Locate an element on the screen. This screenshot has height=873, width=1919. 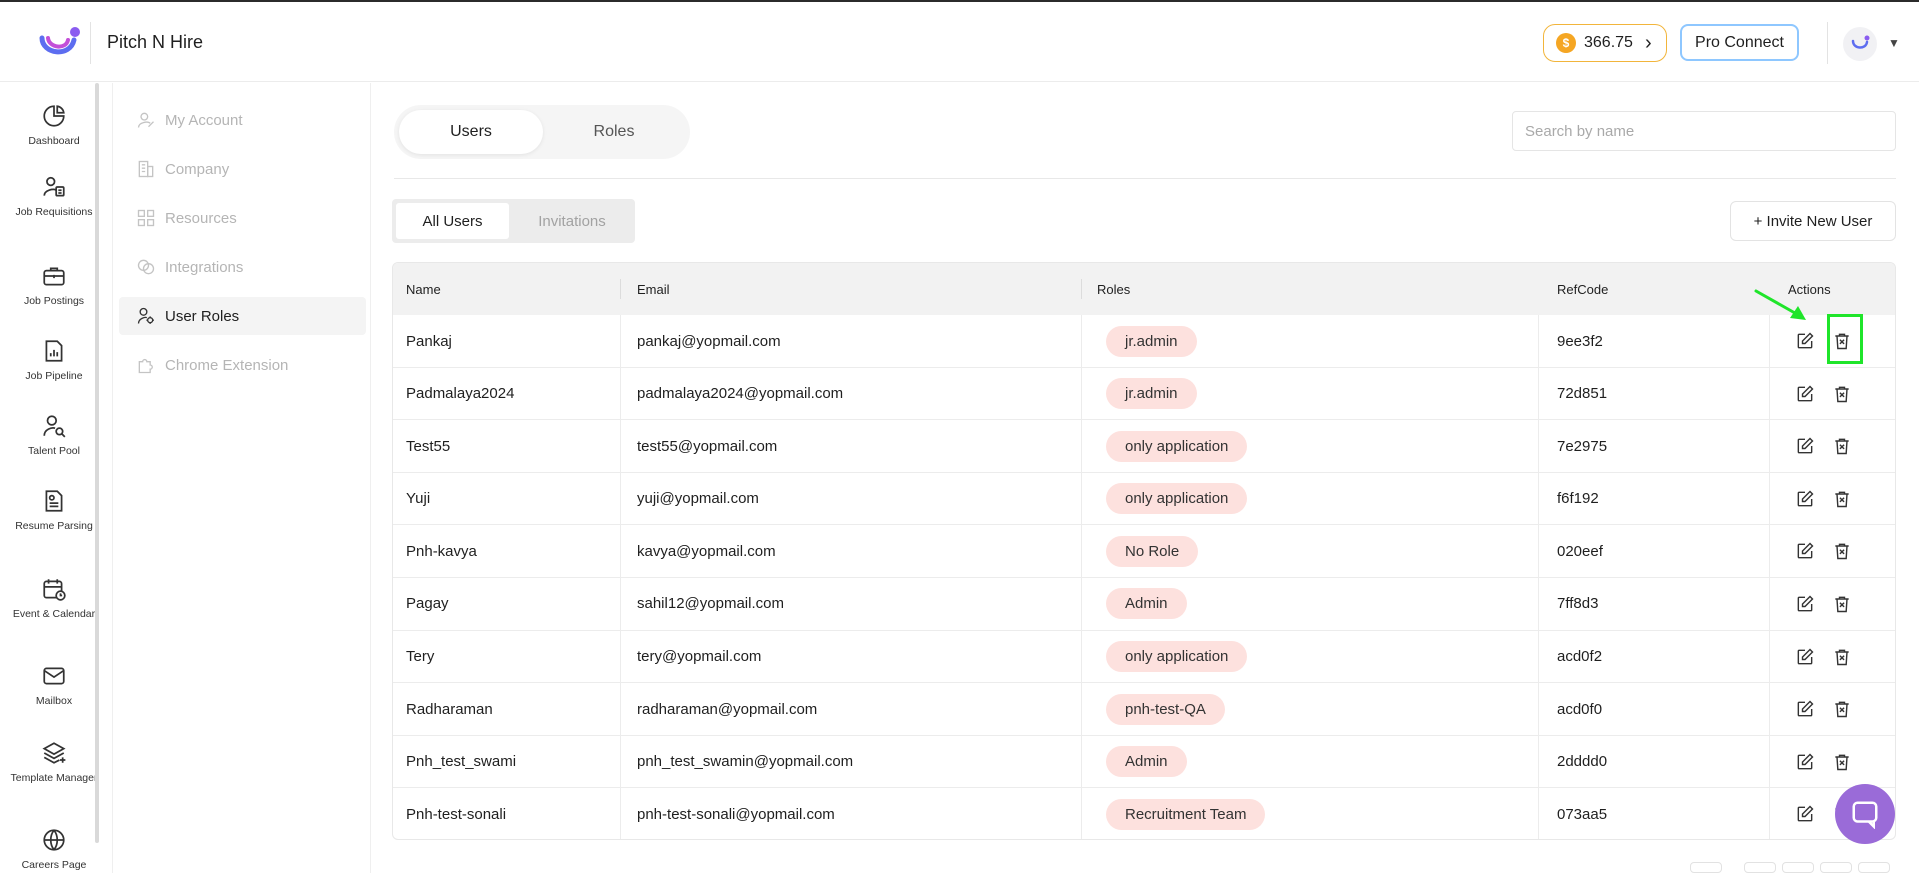
role-badge: pnh-test-QA is located at coordinates (1165, 709).